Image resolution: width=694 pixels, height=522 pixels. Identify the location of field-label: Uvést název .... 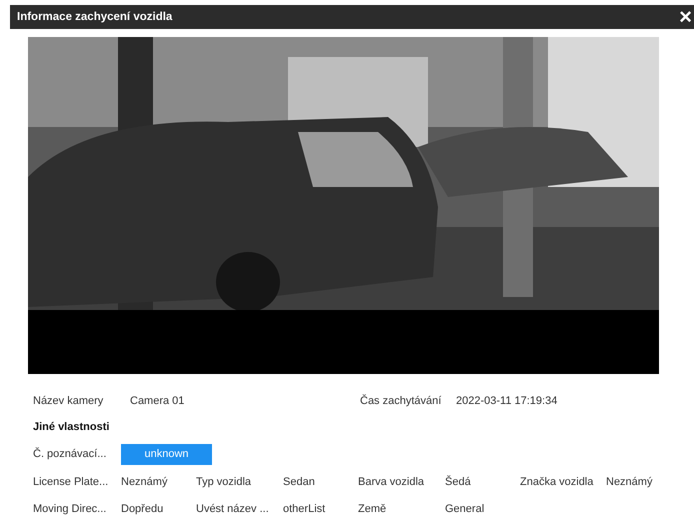
(233, 508).